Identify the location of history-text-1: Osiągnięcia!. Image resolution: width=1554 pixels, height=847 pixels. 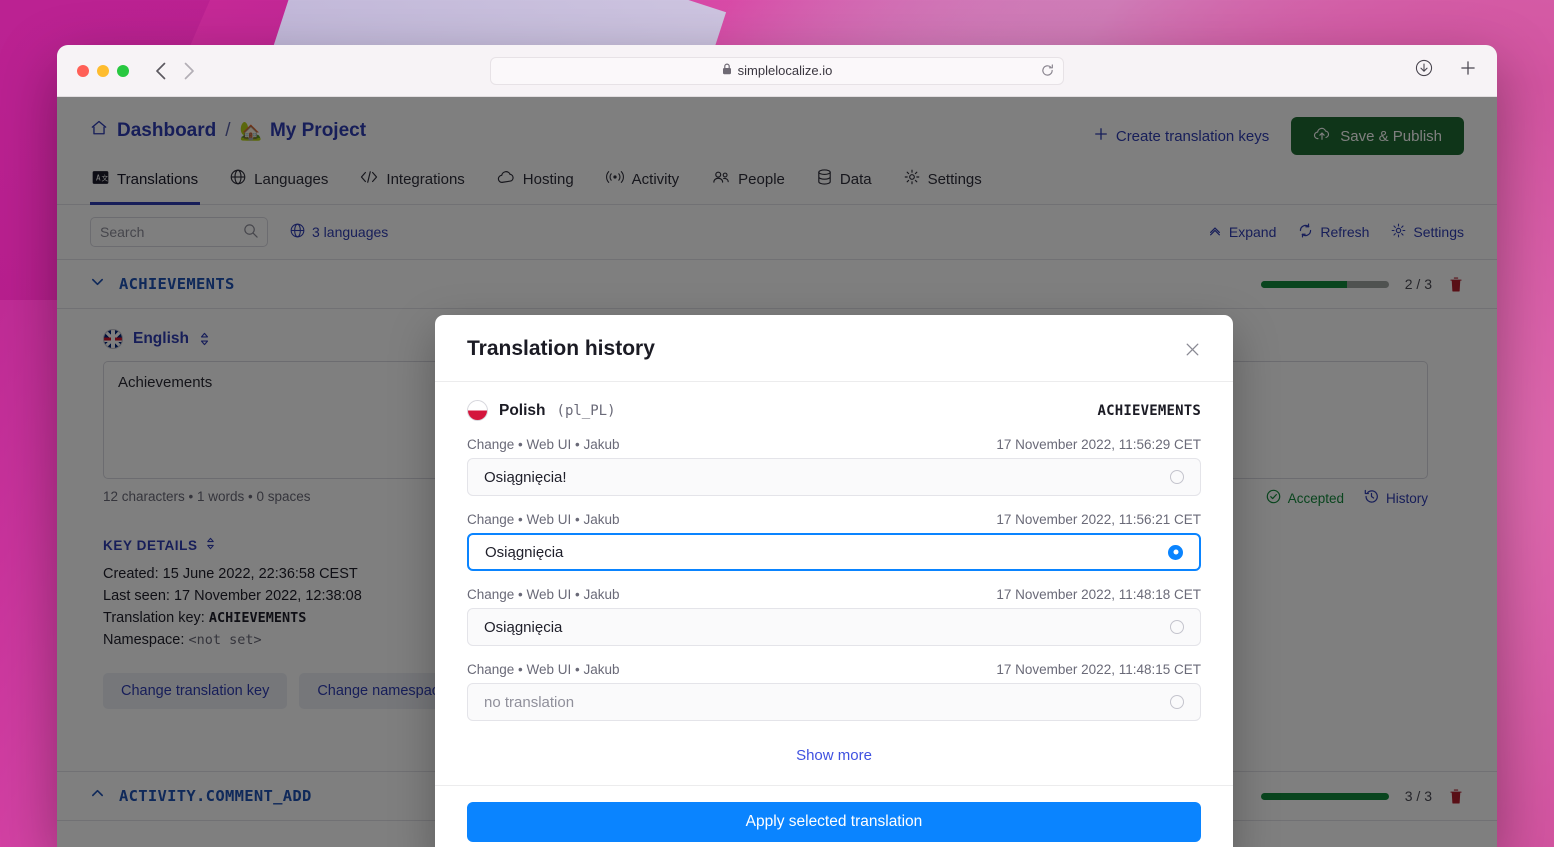
(525, 477).